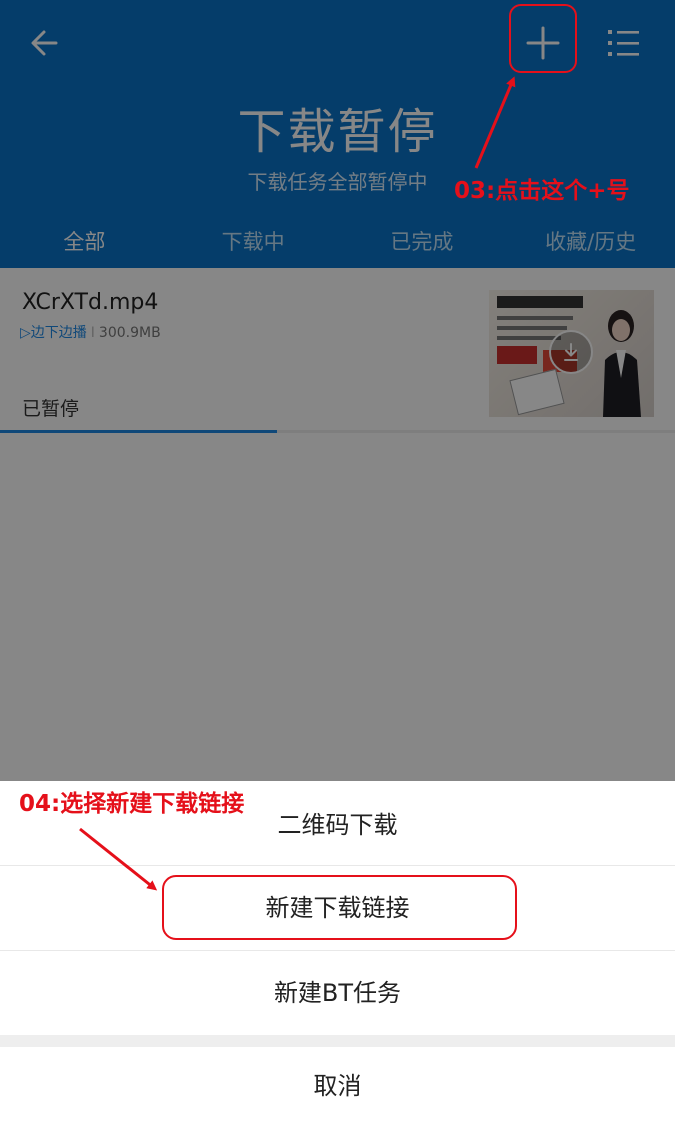  Describe the element at coordinates (132, 804) in the screenshot. I see `annotation-step-4: 04:选择新建下载链接` at that location.